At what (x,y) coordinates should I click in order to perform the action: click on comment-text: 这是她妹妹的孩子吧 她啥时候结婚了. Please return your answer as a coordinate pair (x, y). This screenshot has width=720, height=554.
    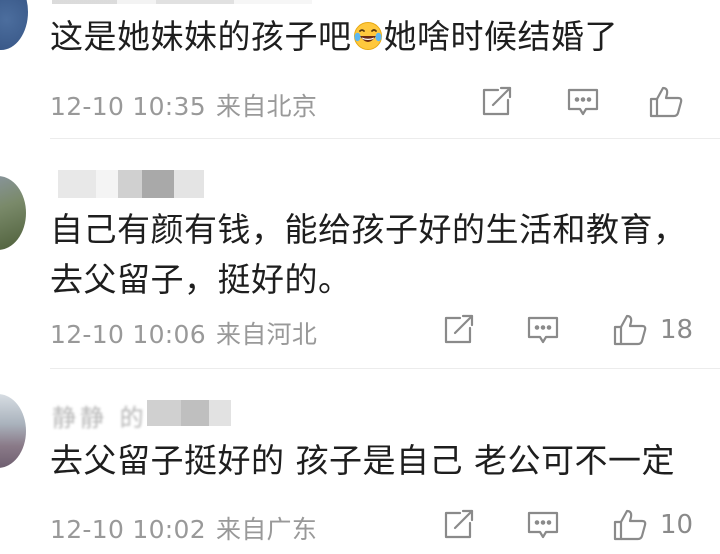
    Looking at the image, I should click on (334, 37).